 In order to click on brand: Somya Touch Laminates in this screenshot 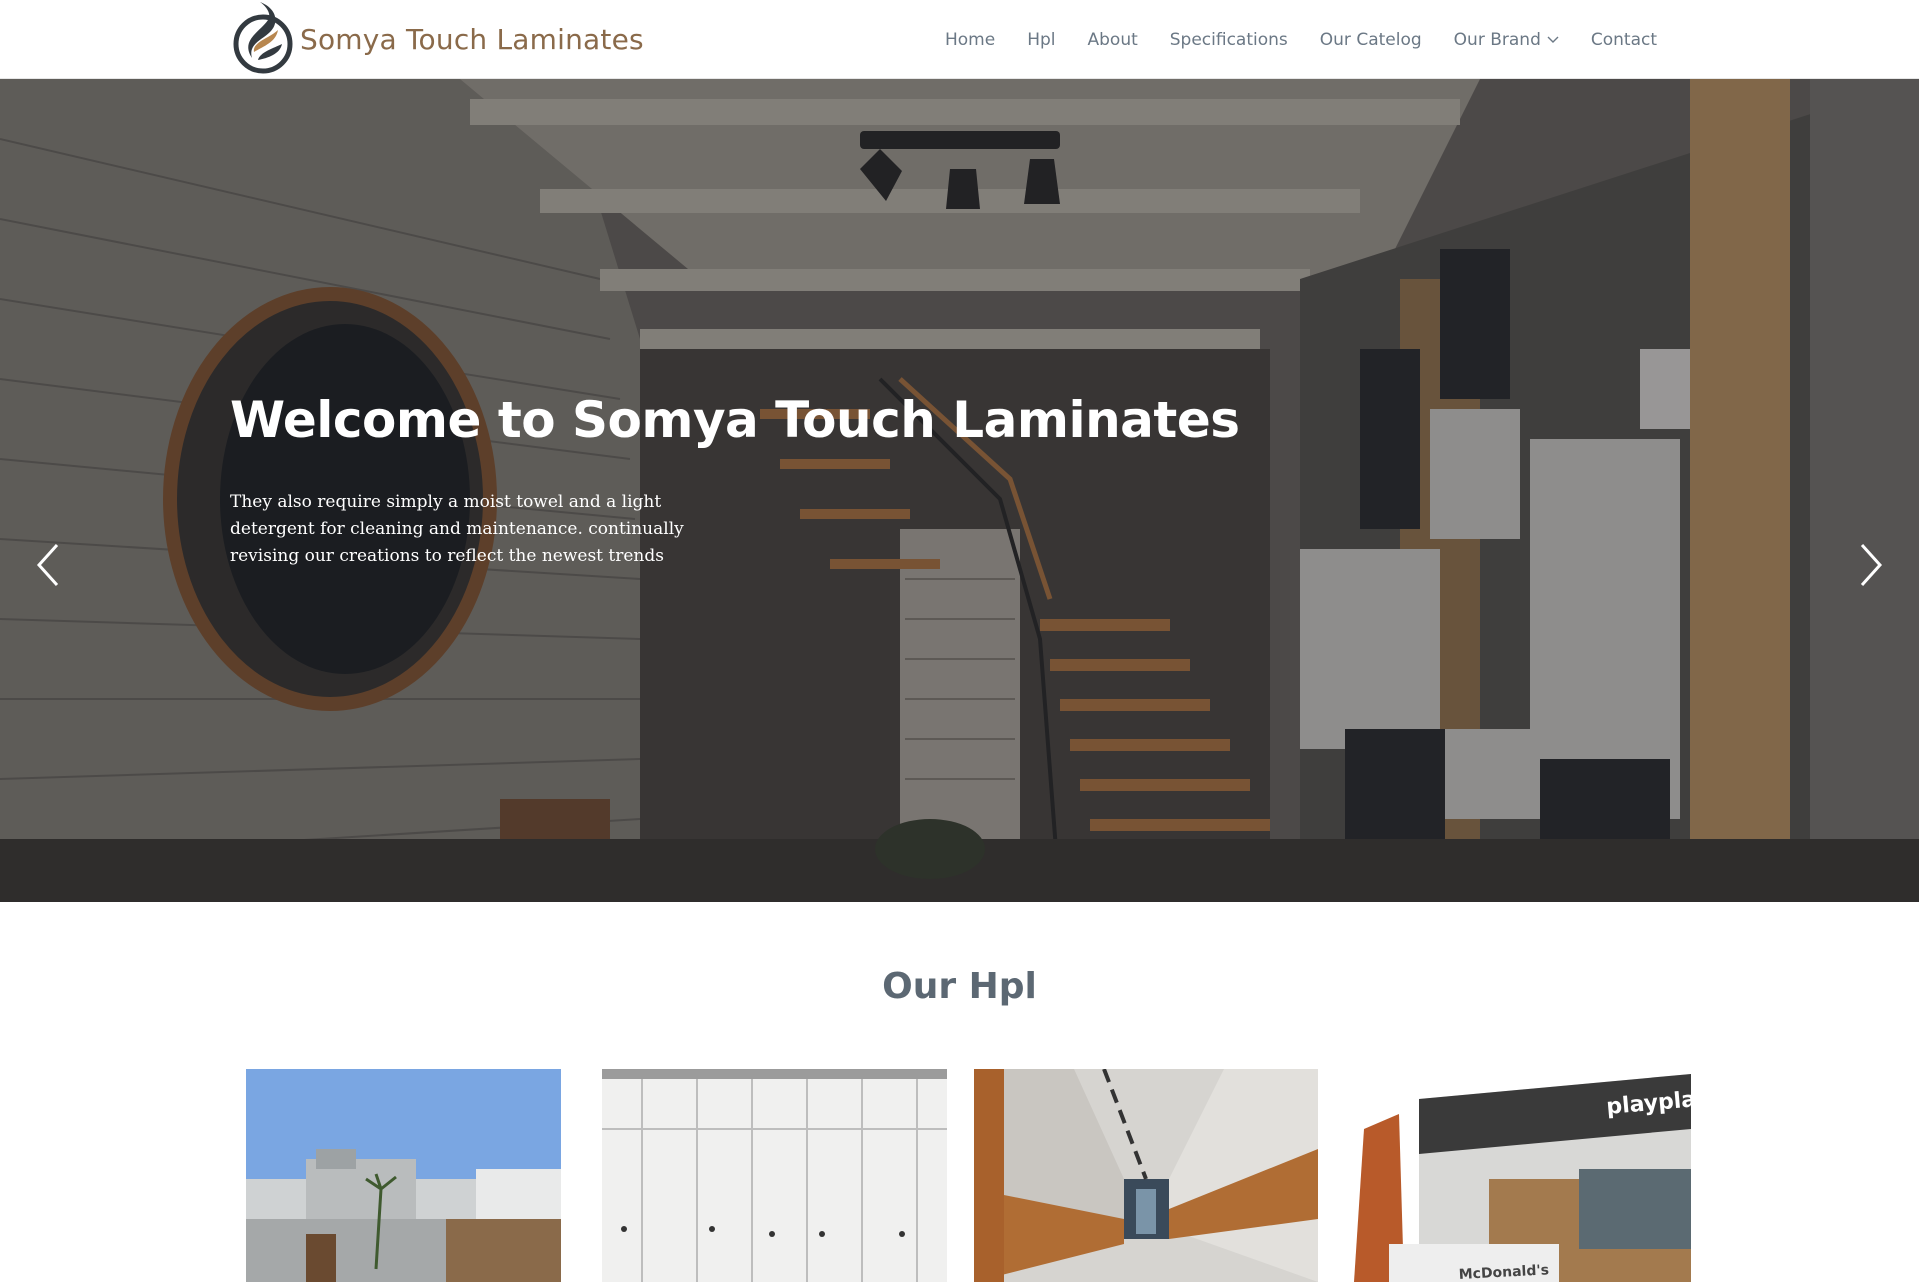, I will do `click(437, 39)`.